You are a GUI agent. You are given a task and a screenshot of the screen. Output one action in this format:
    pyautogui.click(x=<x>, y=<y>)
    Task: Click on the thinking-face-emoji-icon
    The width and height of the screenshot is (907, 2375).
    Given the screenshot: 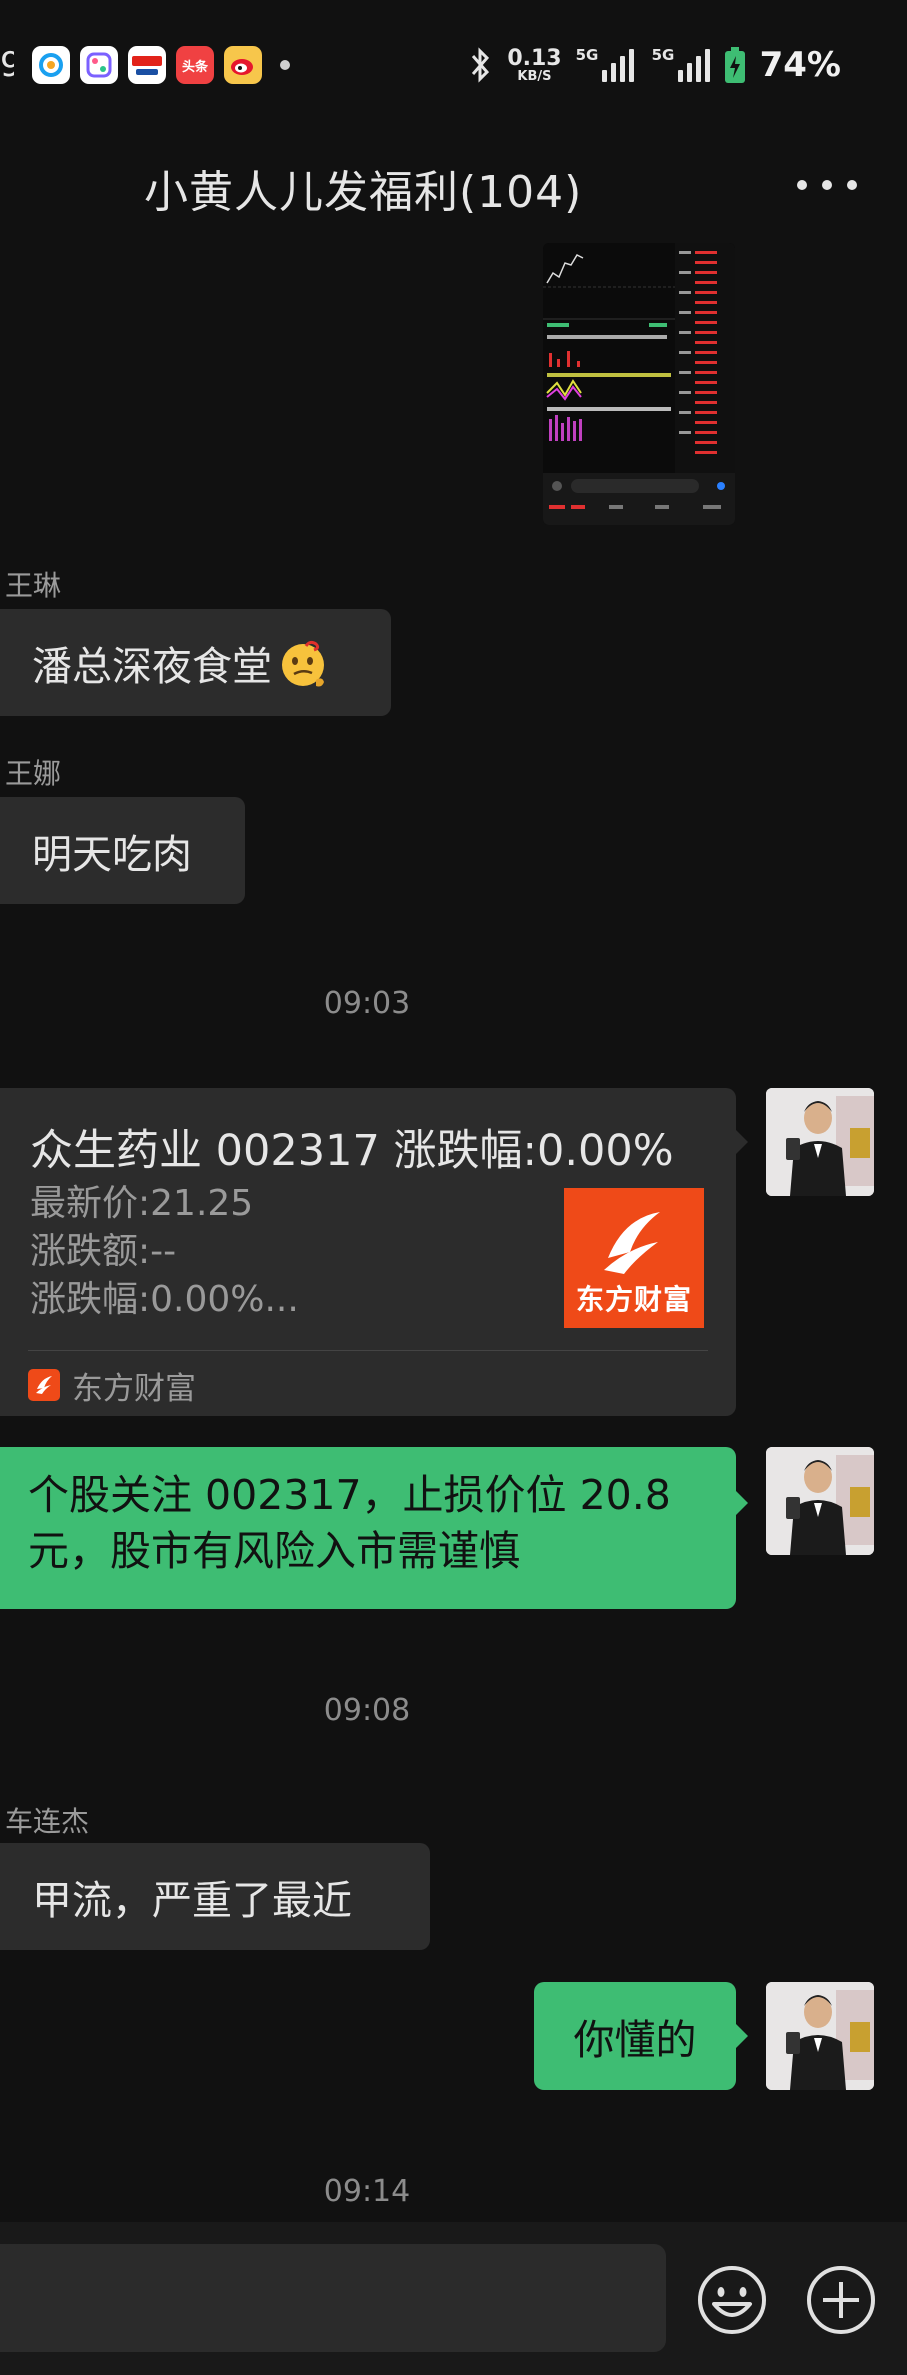 What is the action you would take?
    pyautogui.click(x=303, y=663)
    